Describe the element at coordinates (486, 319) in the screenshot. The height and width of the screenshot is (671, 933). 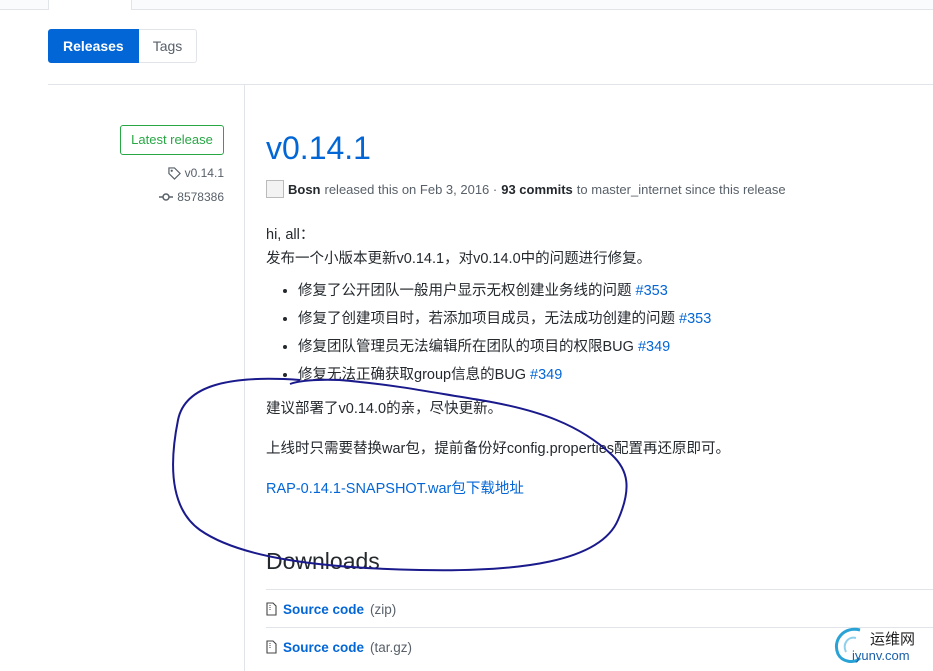
I see `item-text: 修复了创建项目时，若添加项目成员，无法成功创建的问题` at that location.